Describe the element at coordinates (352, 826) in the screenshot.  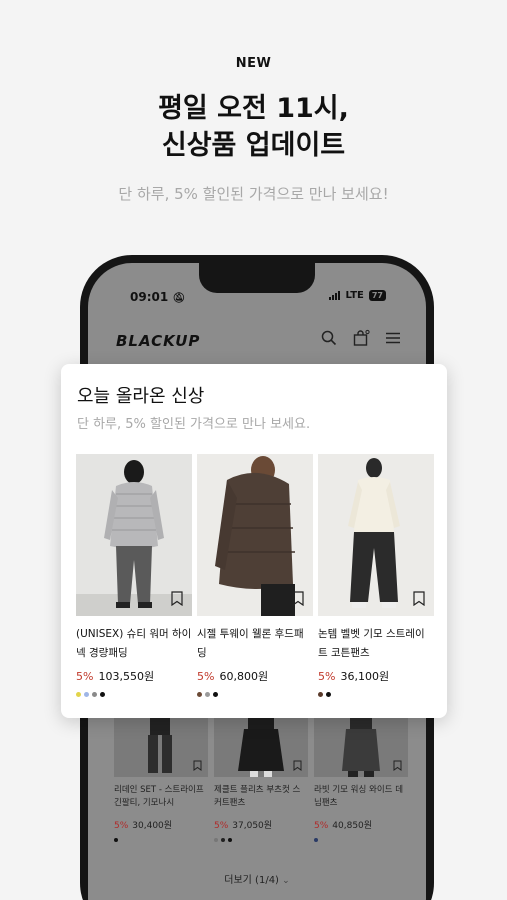
I see `price-value: 40,850원` at that location.